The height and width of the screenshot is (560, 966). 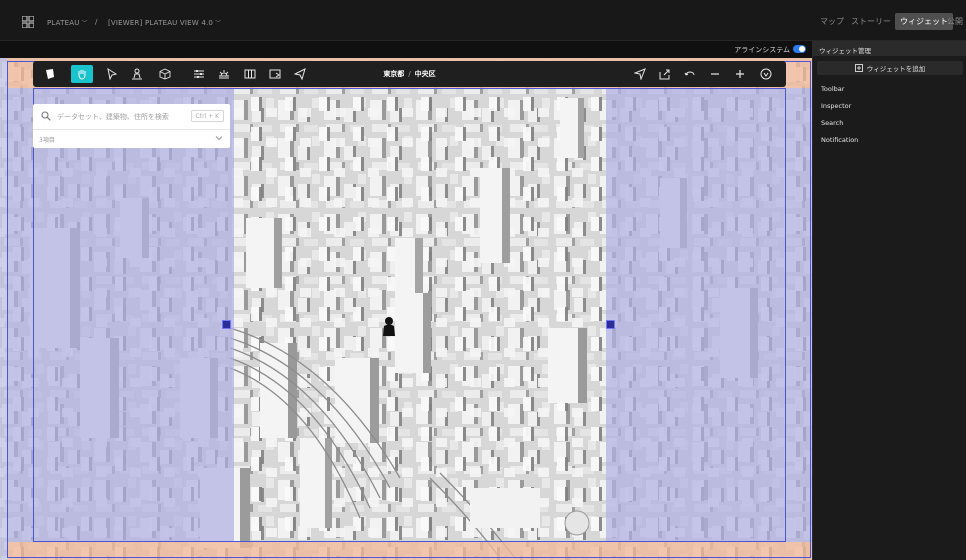 I want to click on add-widget-label: ウィジェットを追加, so click(x=896, y=69).